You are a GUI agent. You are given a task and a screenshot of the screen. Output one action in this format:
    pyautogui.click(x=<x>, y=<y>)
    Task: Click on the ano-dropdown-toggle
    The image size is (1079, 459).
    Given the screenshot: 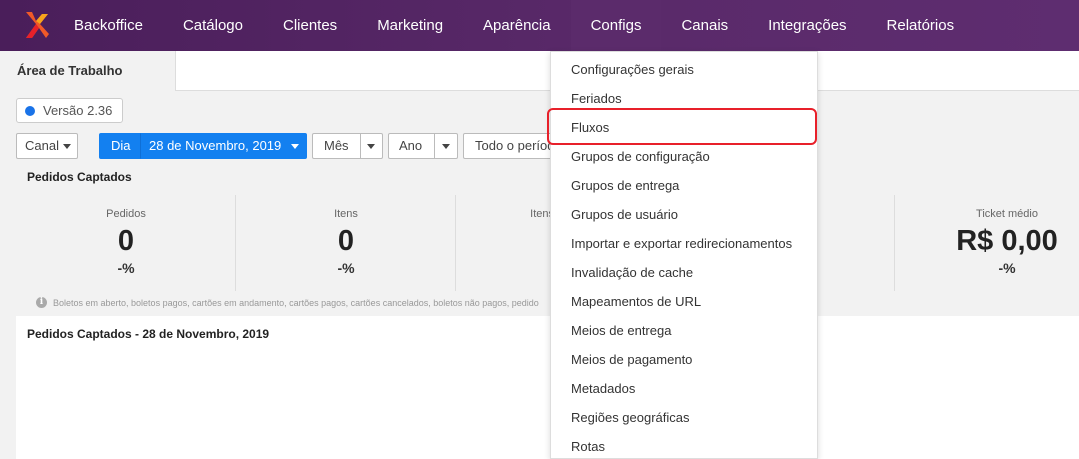 What is the action you would take?
    pyautogui.click(x=446, y=146)
    